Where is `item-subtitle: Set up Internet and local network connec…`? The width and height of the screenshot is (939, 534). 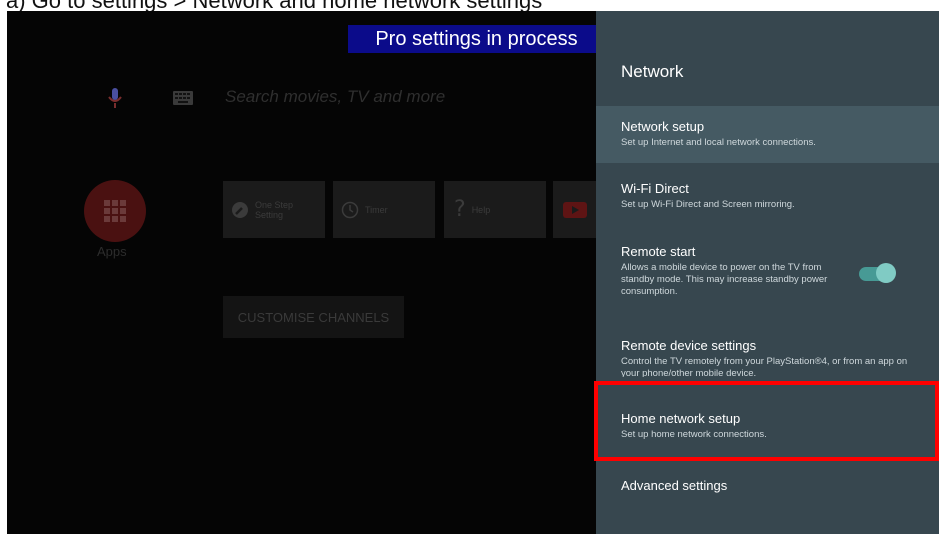 item-subtitle: Set up Internet and local network connec… is located at coordinates (718, 142).